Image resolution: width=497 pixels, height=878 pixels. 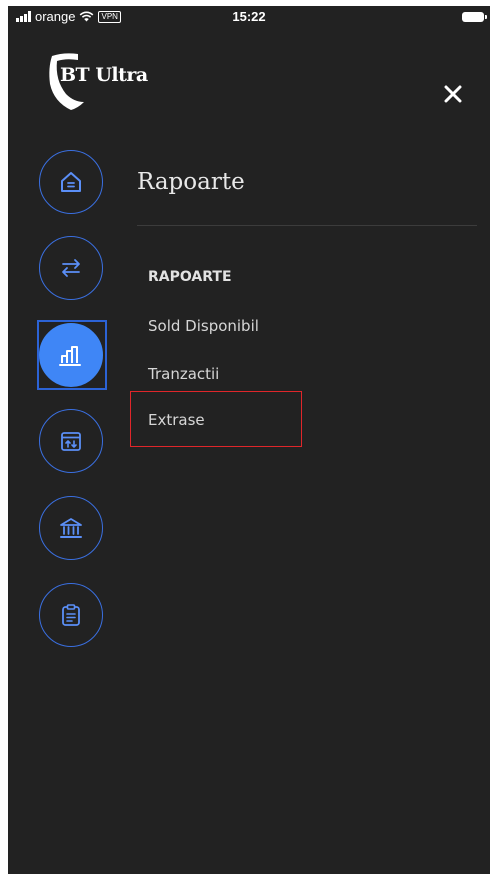 I want to click on status-bar: orange VPN 15:22, so click(x=249, y=17).